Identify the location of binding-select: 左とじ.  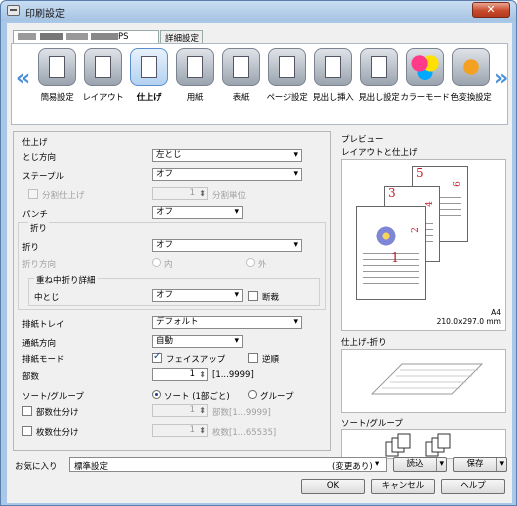
(227, 155).